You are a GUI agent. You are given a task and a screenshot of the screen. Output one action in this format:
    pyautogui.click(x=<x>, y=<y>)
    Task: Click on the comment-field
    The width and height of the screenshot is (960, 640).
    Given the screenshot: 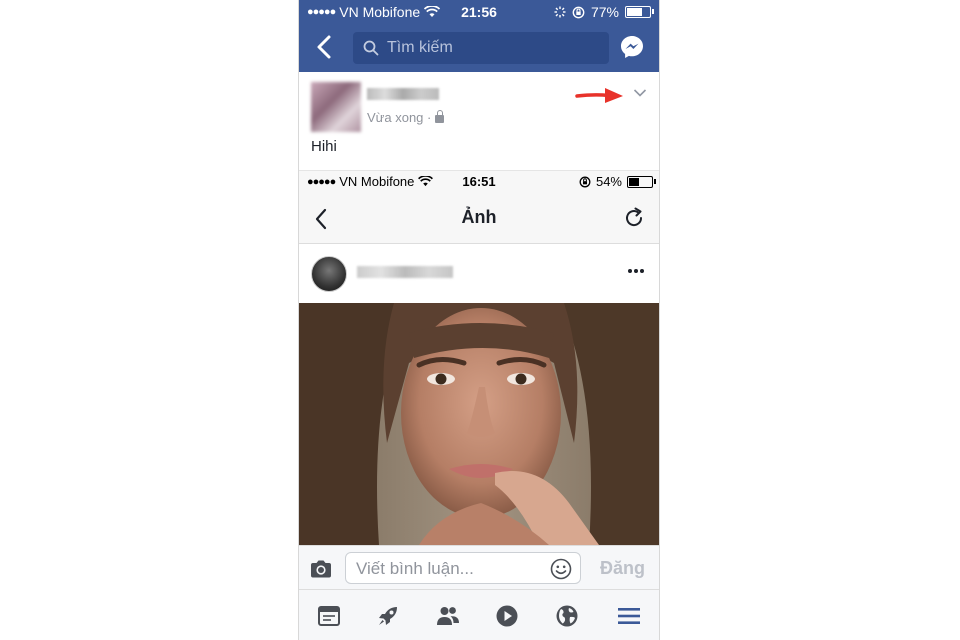 What is the action you would take?
    pyautogui.click(x=463, y=568)
    